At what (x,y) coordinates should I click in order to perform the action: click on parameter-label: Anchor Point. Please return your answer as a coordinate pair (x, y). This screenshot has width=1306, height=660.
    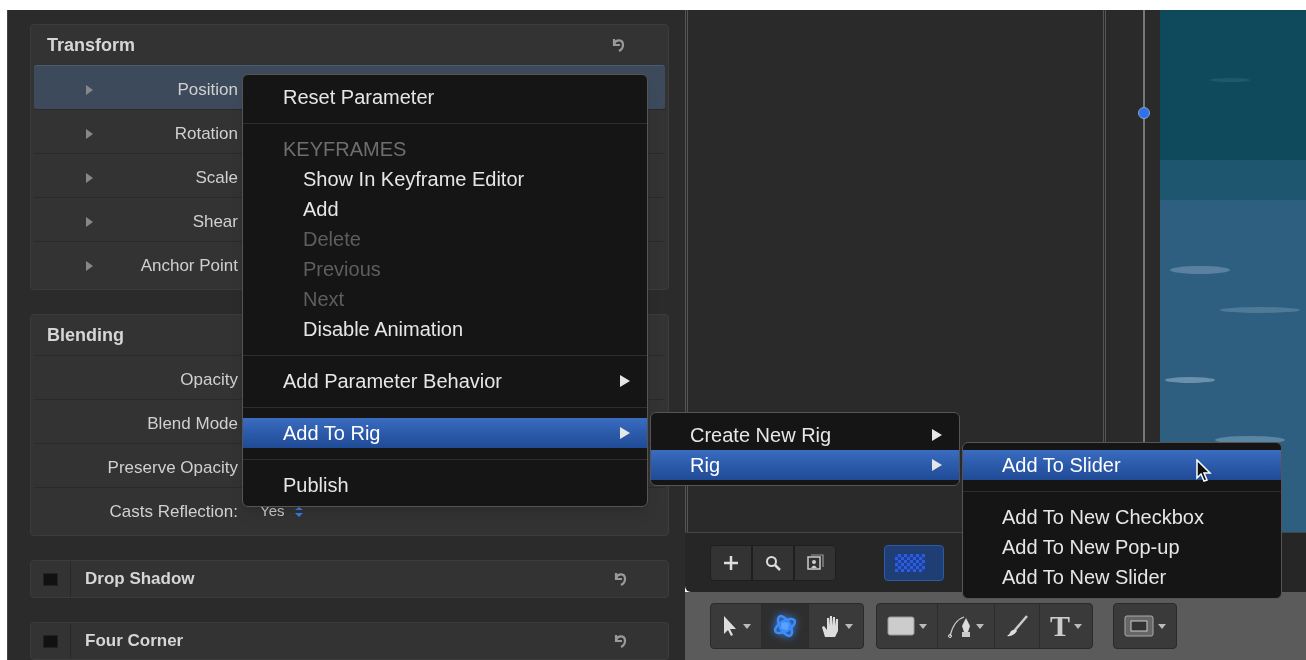
    Looking at the image, I should click on (189, 265).